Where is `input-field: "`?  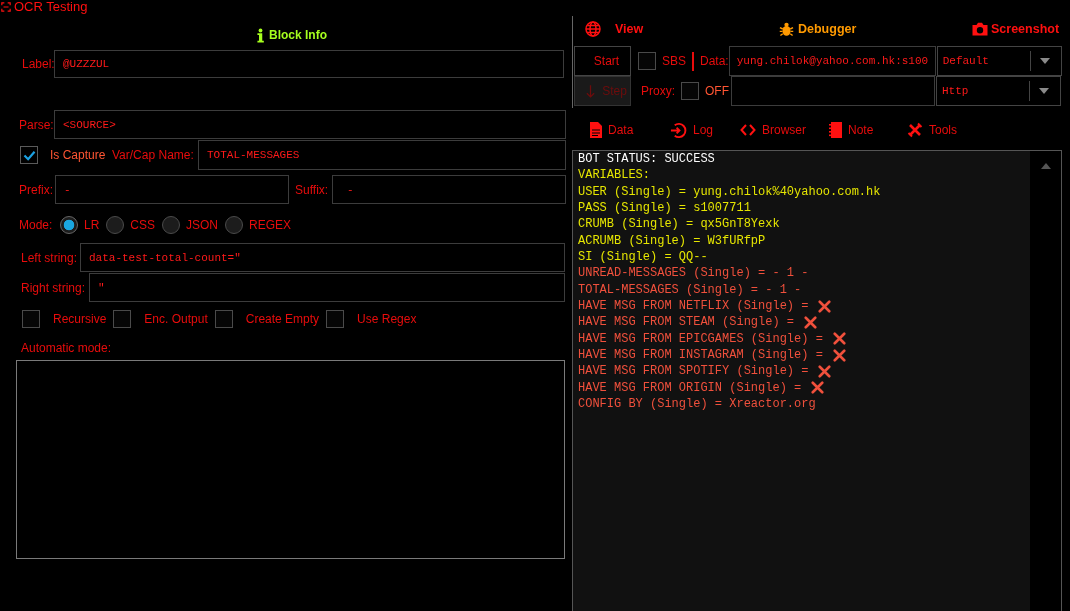
input-field: " is located at coordinates (327, 287).